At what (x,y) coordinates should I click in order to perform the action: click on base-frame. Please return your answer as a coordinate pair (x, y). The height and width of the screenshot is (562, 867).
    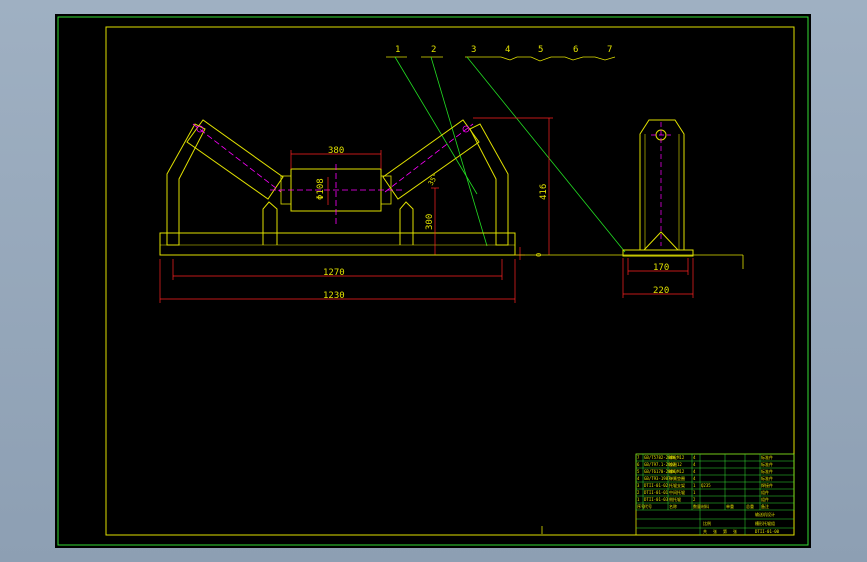
    Looking at the image, I should click on (337, 244).